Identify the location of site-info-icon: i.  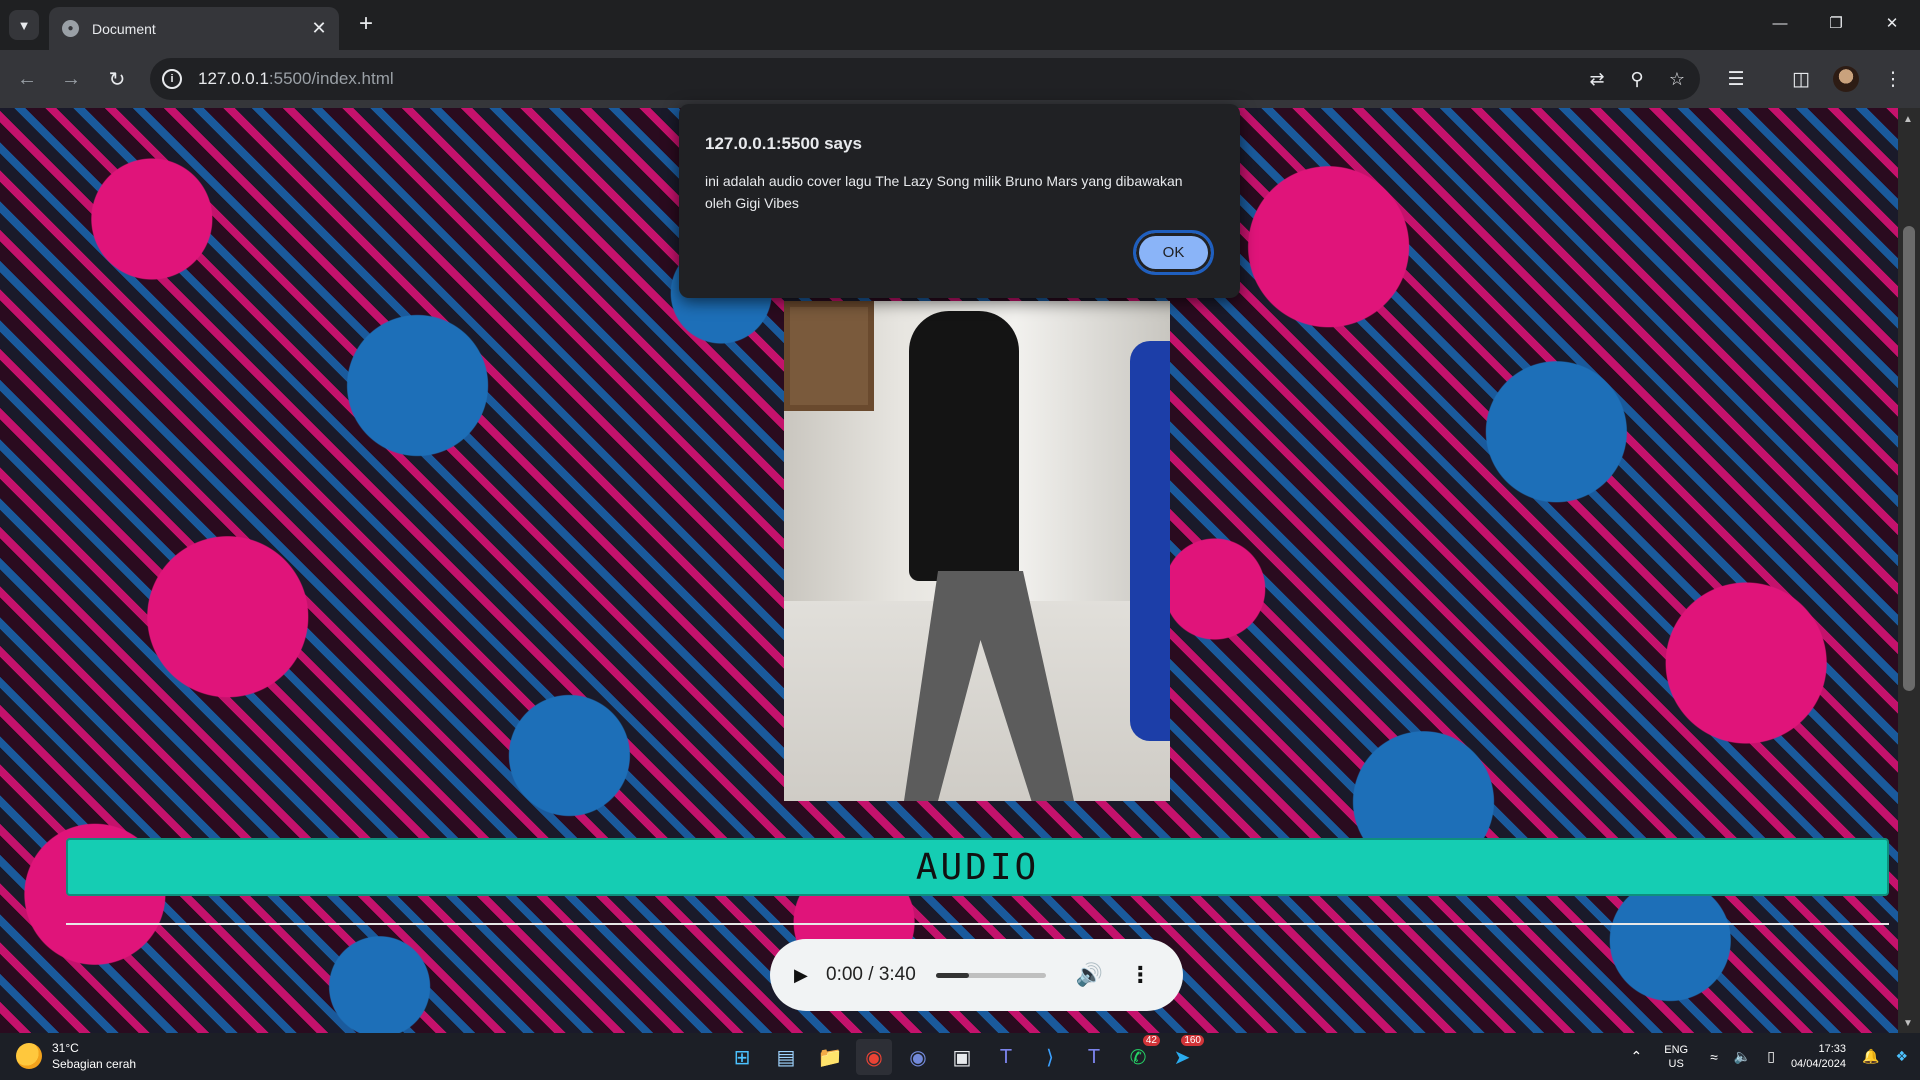
(172, 79).